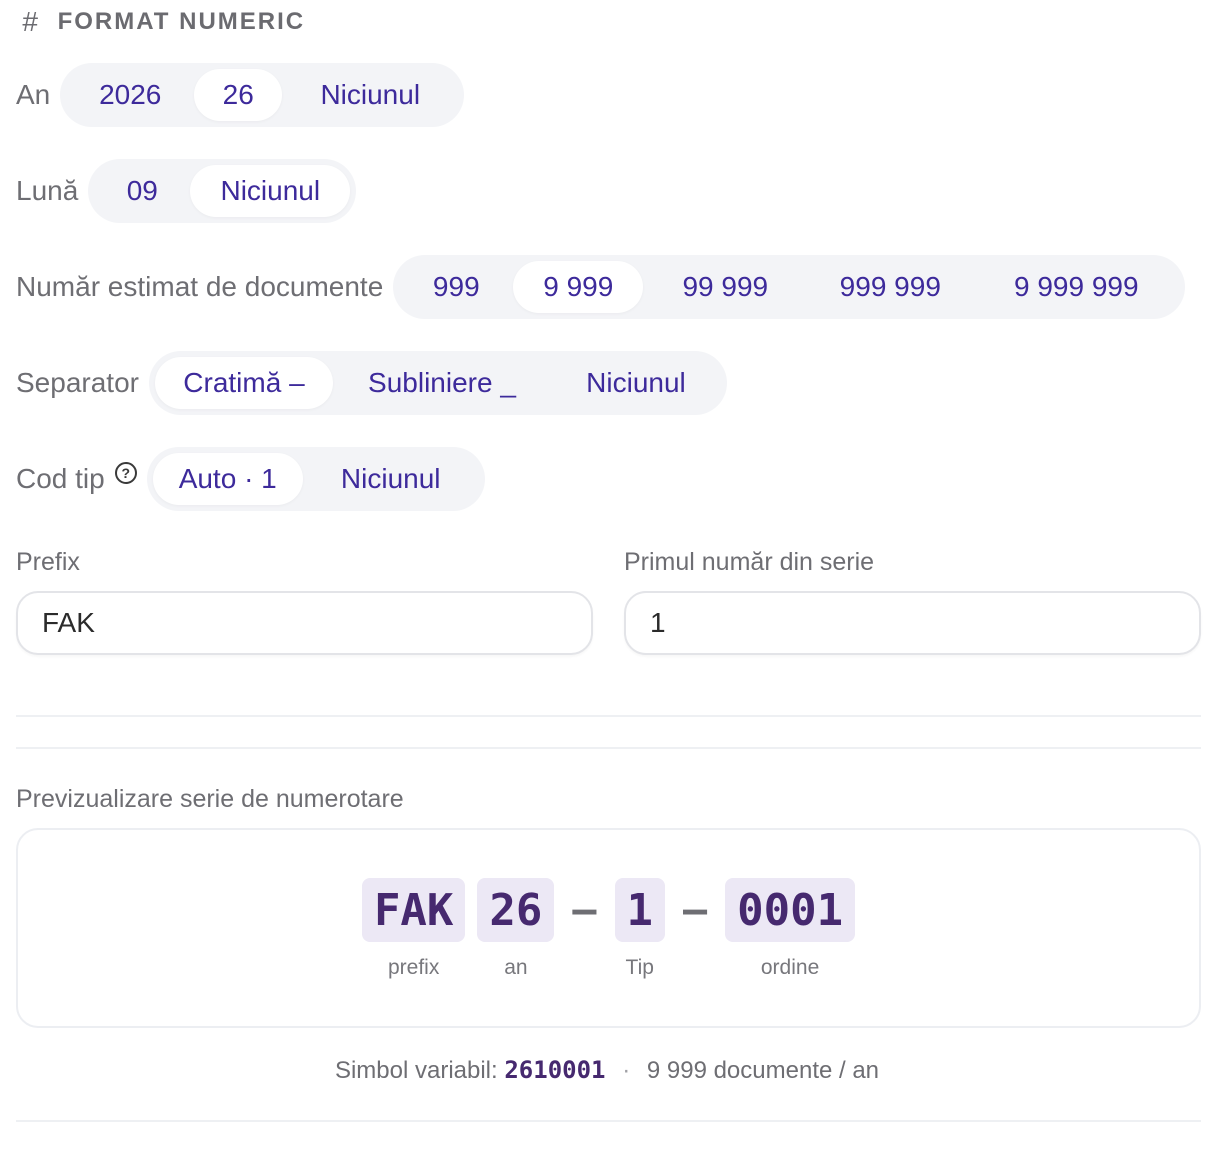 The height and width of the screenshot is (1152, 1214). I want to click on token-type-value: 1, so click(639, 910).